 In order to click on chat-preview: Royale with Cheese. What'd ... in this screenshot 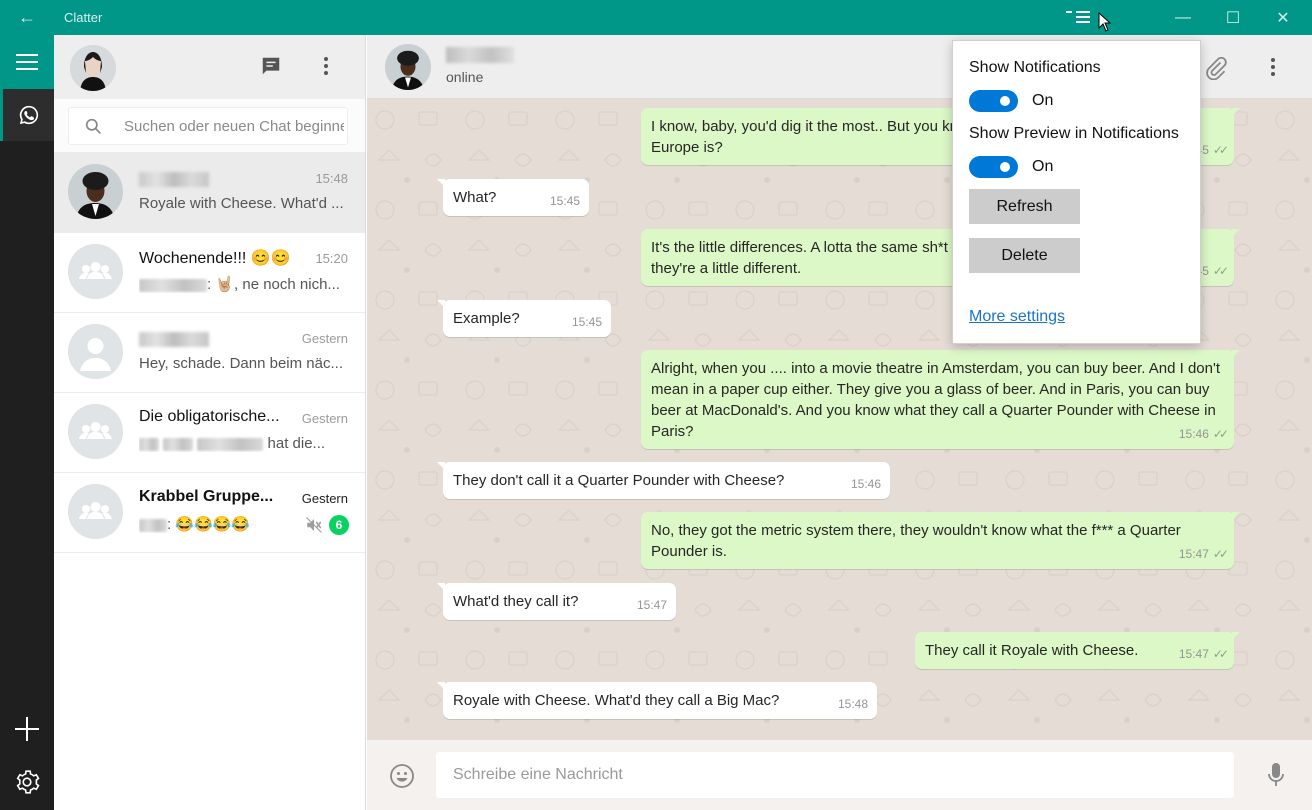, I will do `click(241, 203)`.